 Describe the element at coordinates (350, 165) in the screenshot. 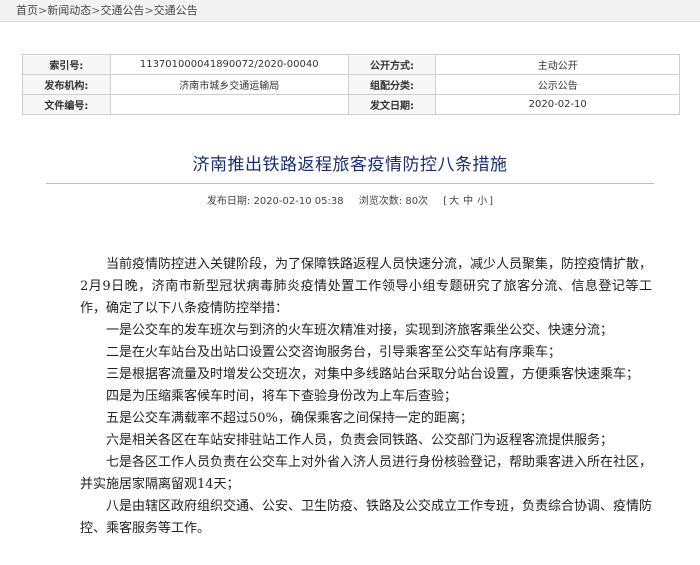

I see `article-title: 济南推出铁路返程旅客疫情防控八条措施` at that location.